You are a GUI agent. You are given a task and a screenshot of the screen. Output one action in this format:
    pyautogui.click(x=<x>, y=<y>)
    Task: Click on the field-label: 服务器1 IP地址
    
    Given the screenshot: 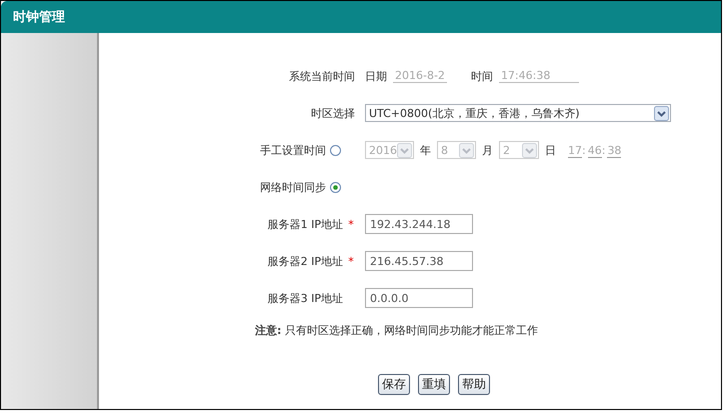 What is the action you would take?
    pyautogui.click(x=305, y=224)
    